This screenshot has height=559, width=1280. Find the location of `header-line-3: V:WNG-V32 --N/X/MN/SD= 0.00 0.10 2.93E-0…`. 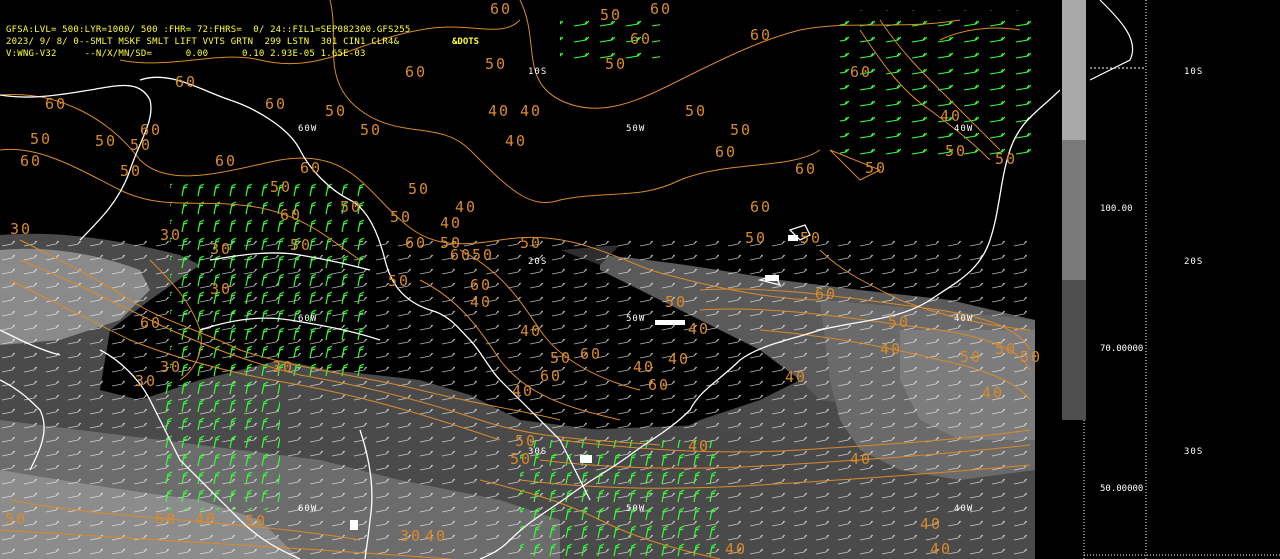

header-line-3: V:WNG-V32 --N/X/MN/SD= 0.00 0.10 2.93E-0… is located at coordinates (186, 54).